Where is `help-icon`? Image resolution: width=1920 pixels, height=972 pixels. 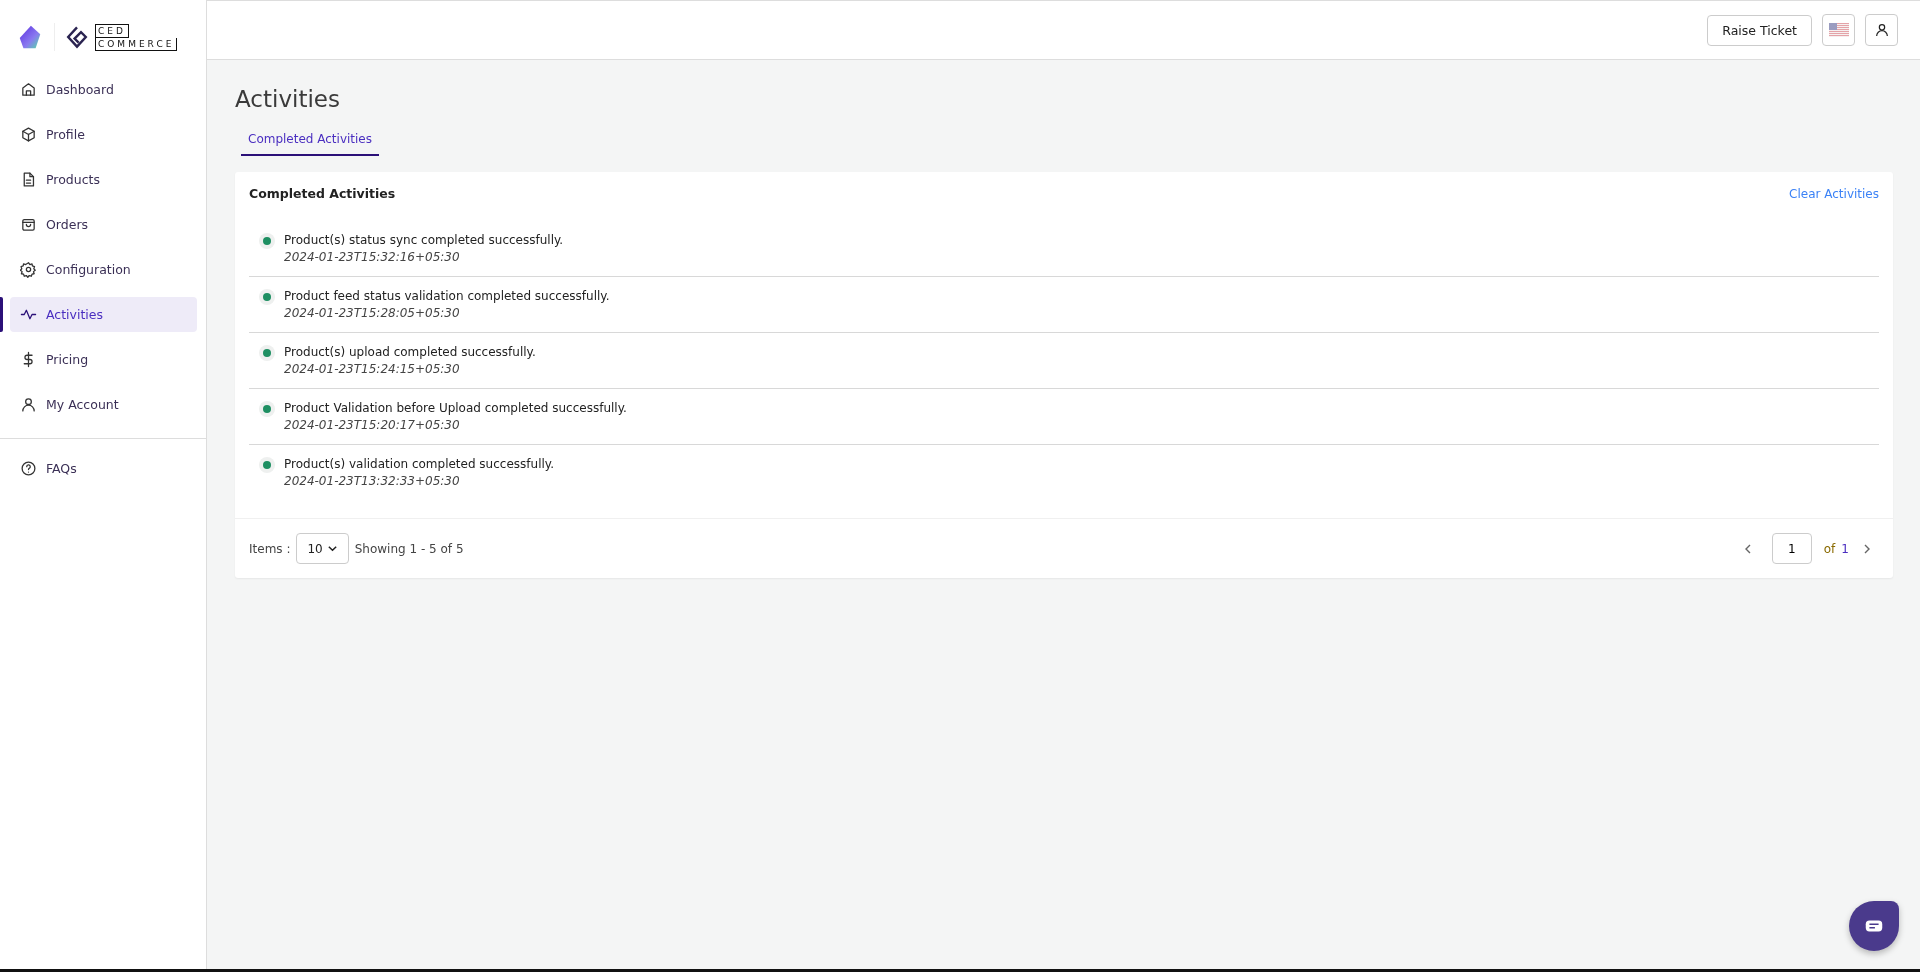
help-icon is located at coordinates (28, 468).